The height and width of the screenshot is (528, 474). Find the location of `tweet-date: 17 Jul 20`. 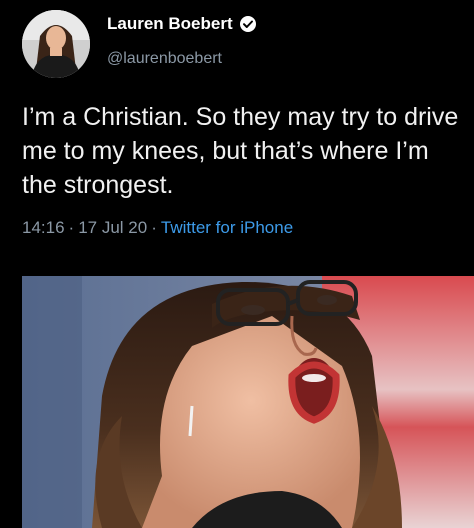

tweet-date: 17 Jul 20 is located at coordinates (112, 227).